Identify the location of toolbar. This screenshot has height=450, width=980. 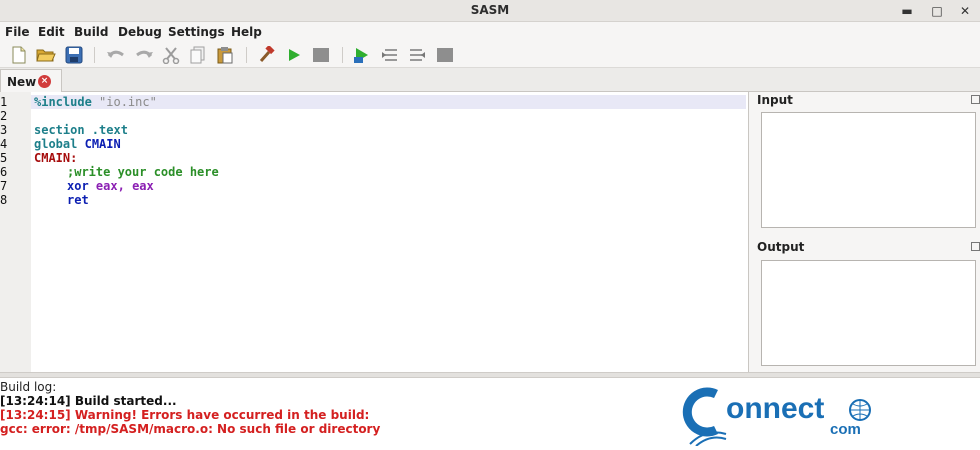
(490, 55).